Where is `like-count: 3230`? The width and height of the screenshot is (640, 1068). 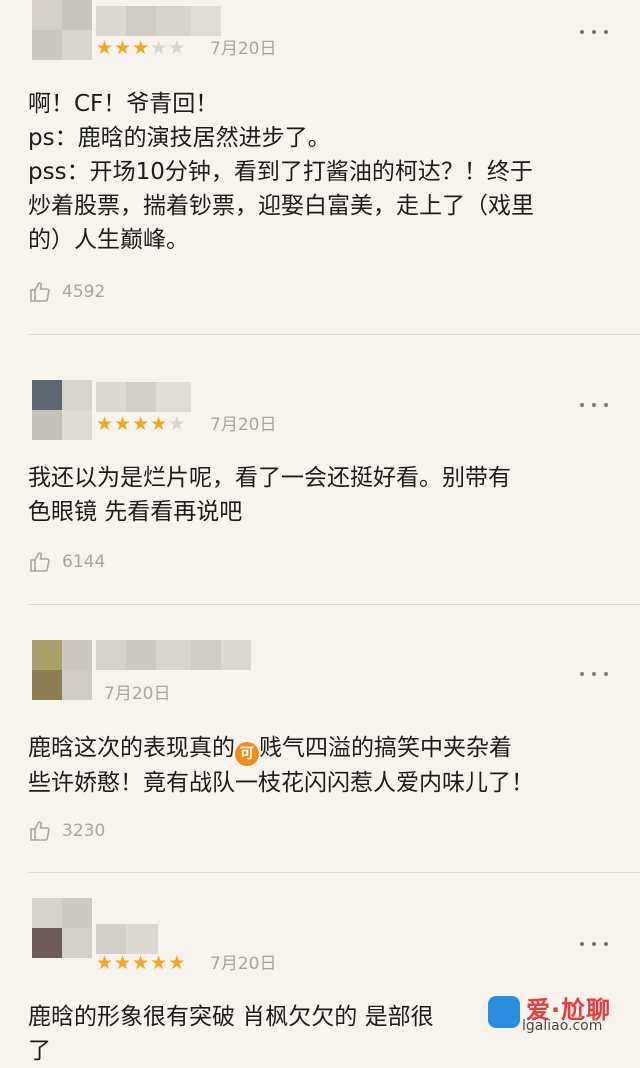 like-count: 3230 is located at coordinates (84, 831).